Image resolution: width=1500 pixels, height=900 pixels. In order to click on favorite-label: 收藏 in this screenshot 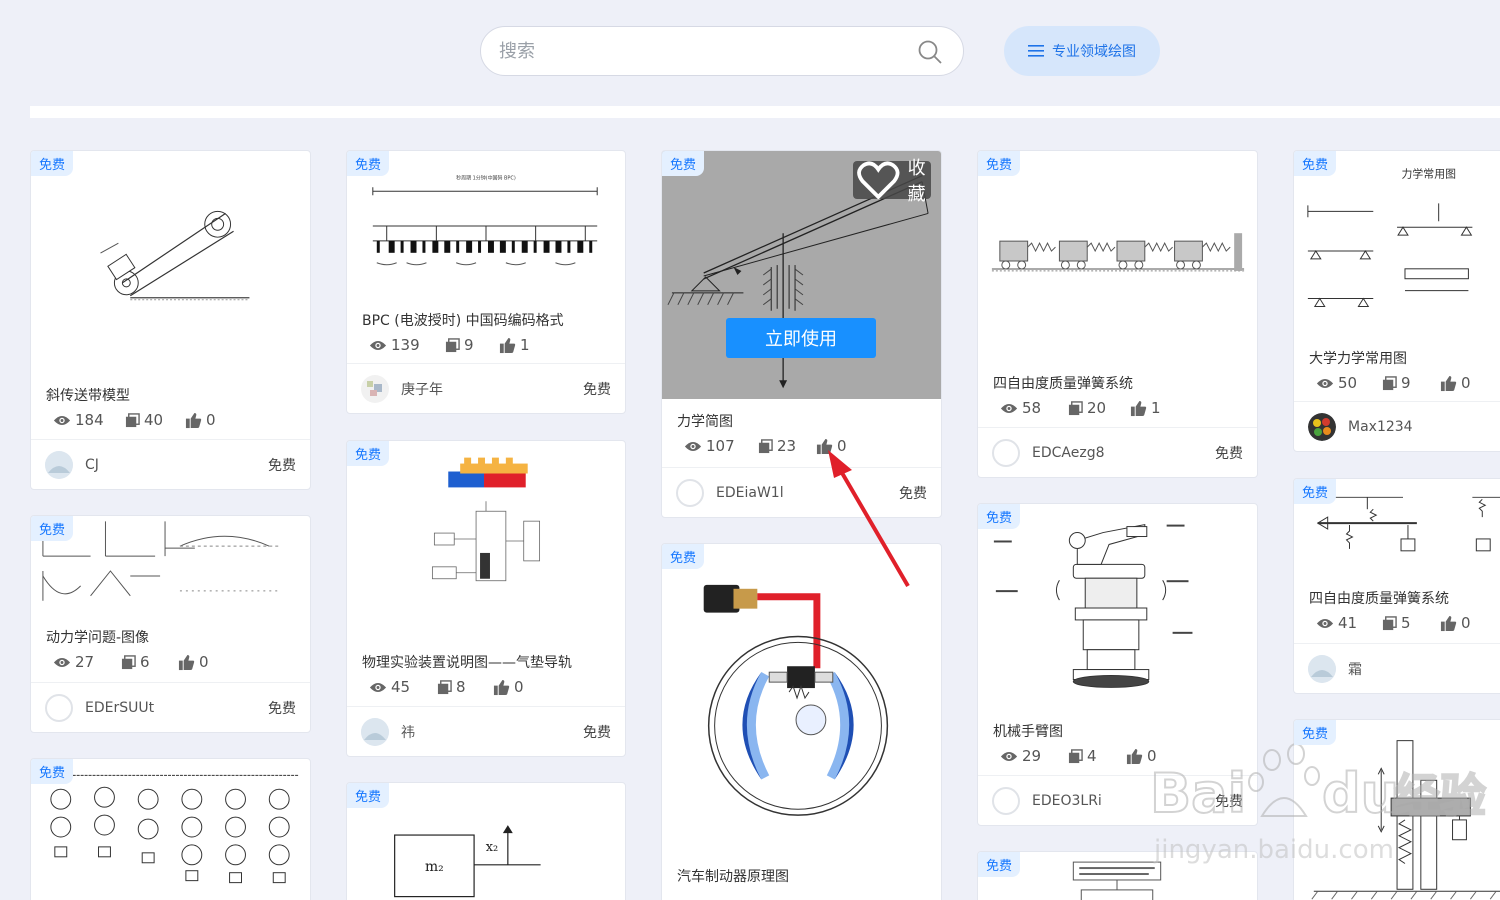, I will do `click(916, 181)`.